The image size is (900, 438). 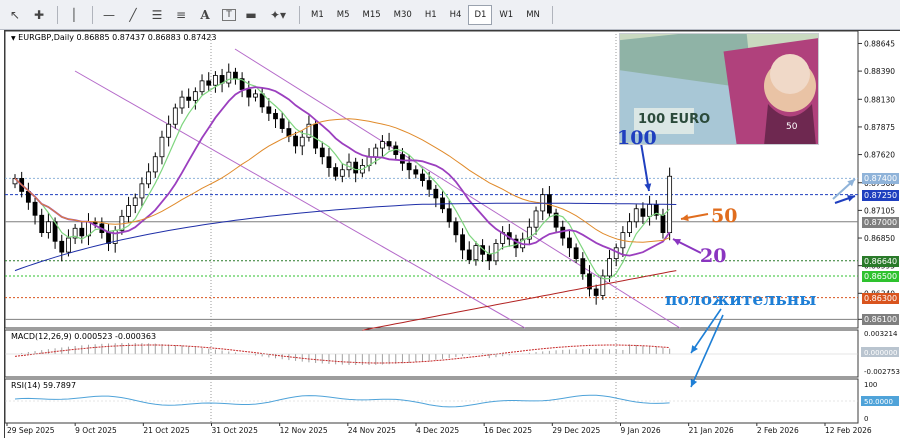 I want to click on banknote-text: 100 EURO, so click(x=674, y=119).